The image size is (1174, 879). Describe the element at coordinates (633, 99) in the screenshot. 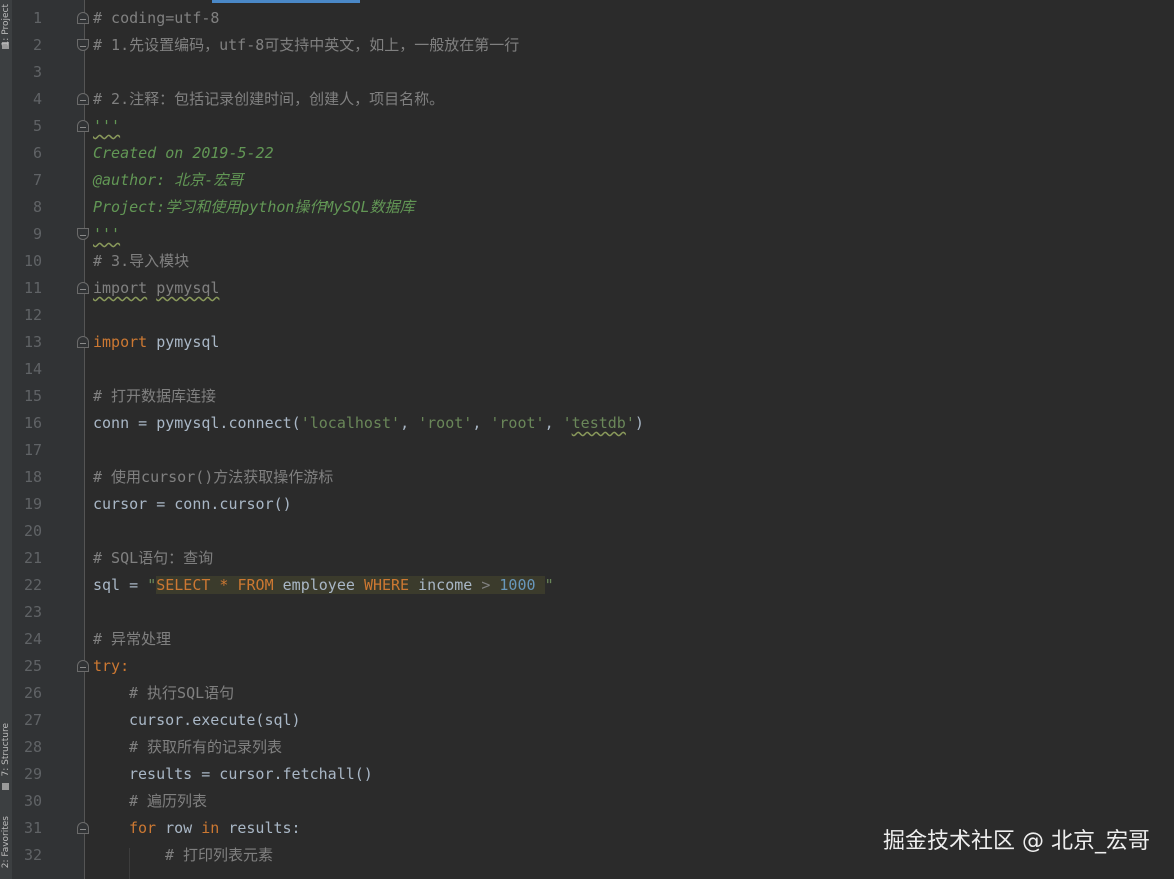

I see `code-line: # 2.注释：包括记录创建时间，创建人，项目名称。` at that location.